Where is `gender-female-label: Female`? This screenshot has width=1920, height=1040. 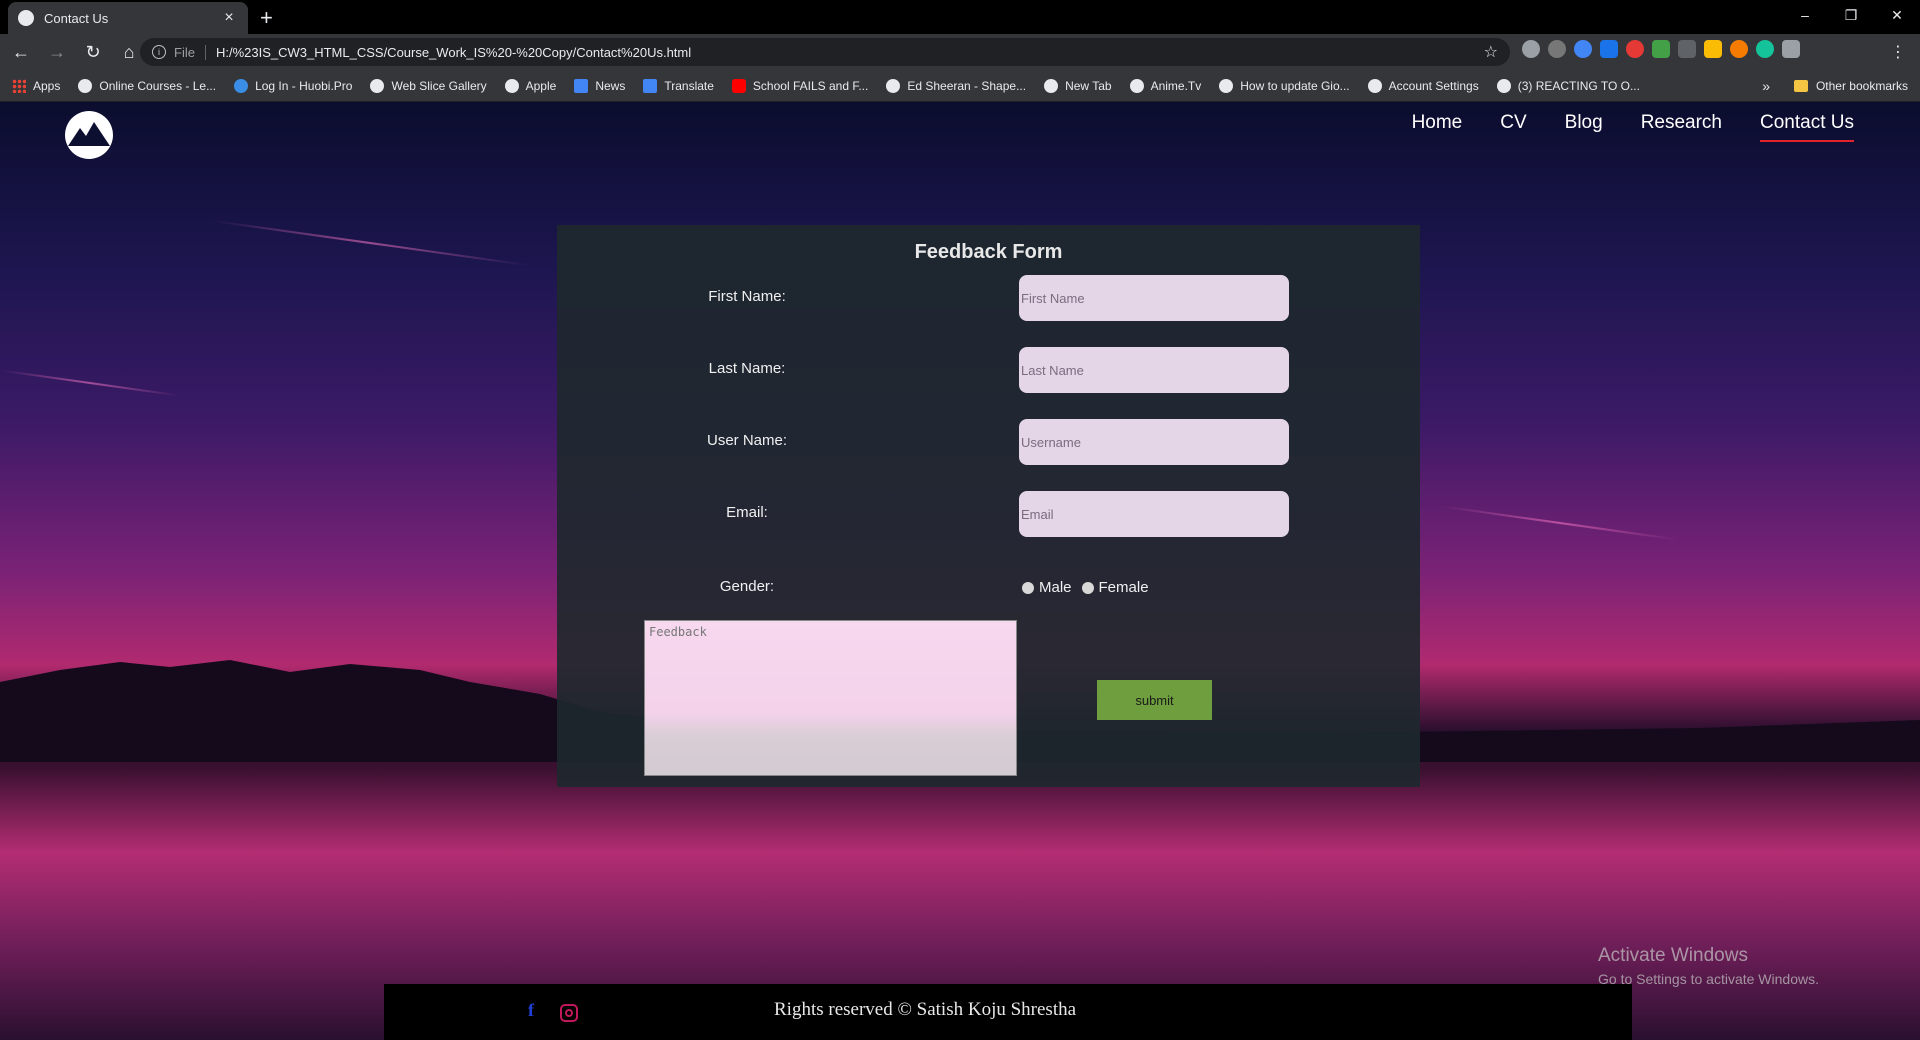
gender-female-label: Female is located at coordinates (1124, 587).